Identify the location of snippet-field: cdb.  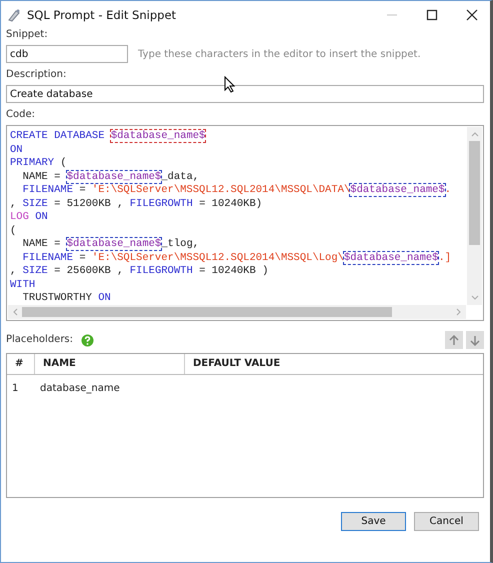
(67, 54).